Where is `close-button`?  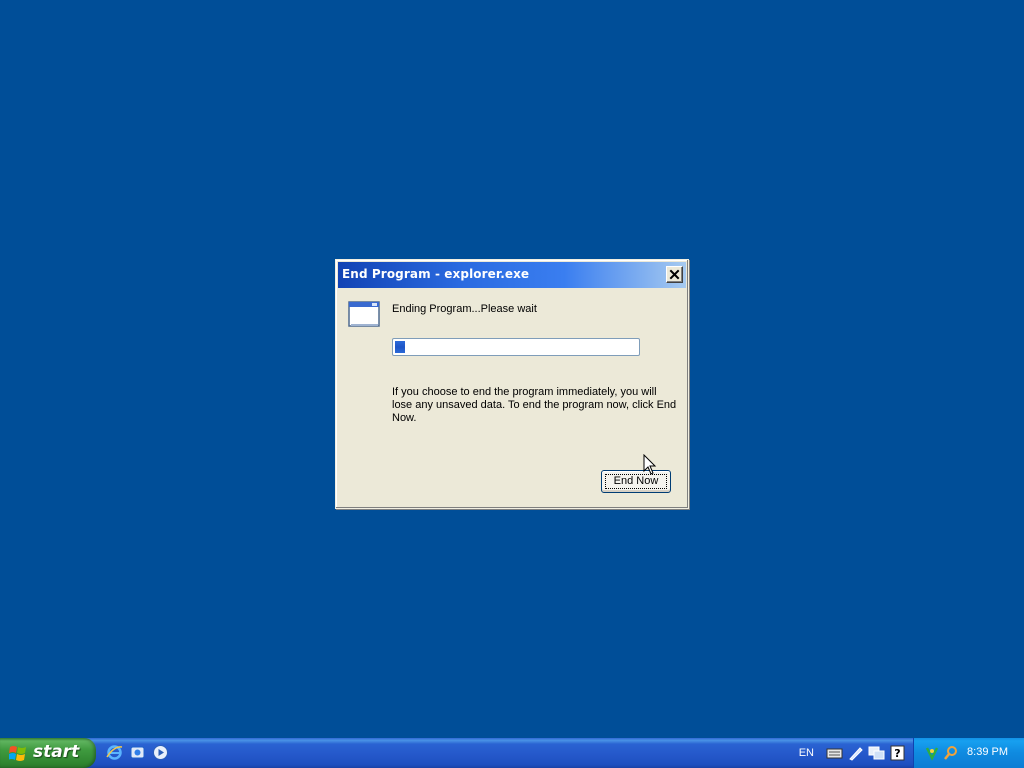 close-button is located at coordinates (674, 274).